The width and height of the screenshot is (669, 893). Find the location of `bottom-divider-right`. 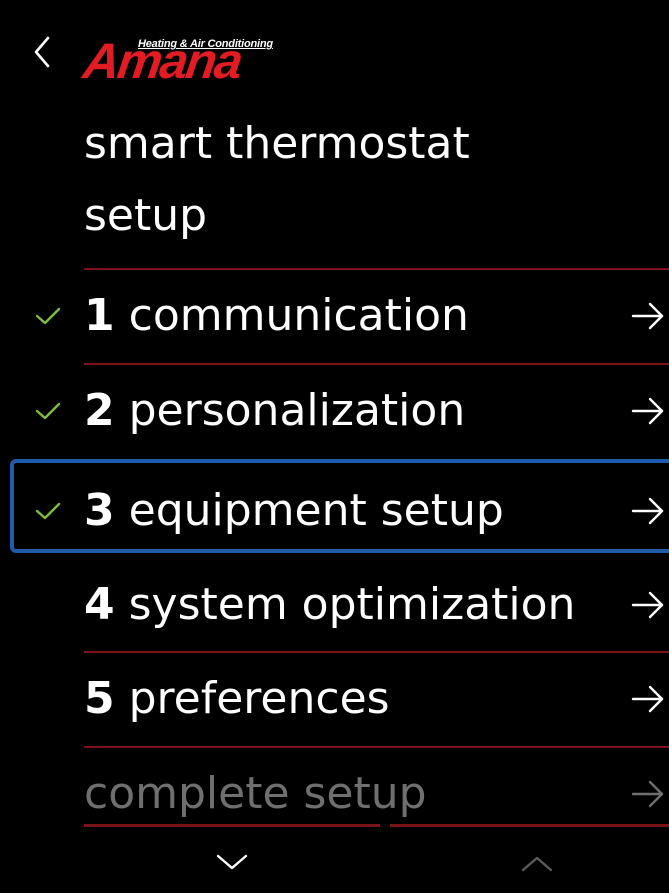

bottom-divider-right is located at coordinates (529, 825).